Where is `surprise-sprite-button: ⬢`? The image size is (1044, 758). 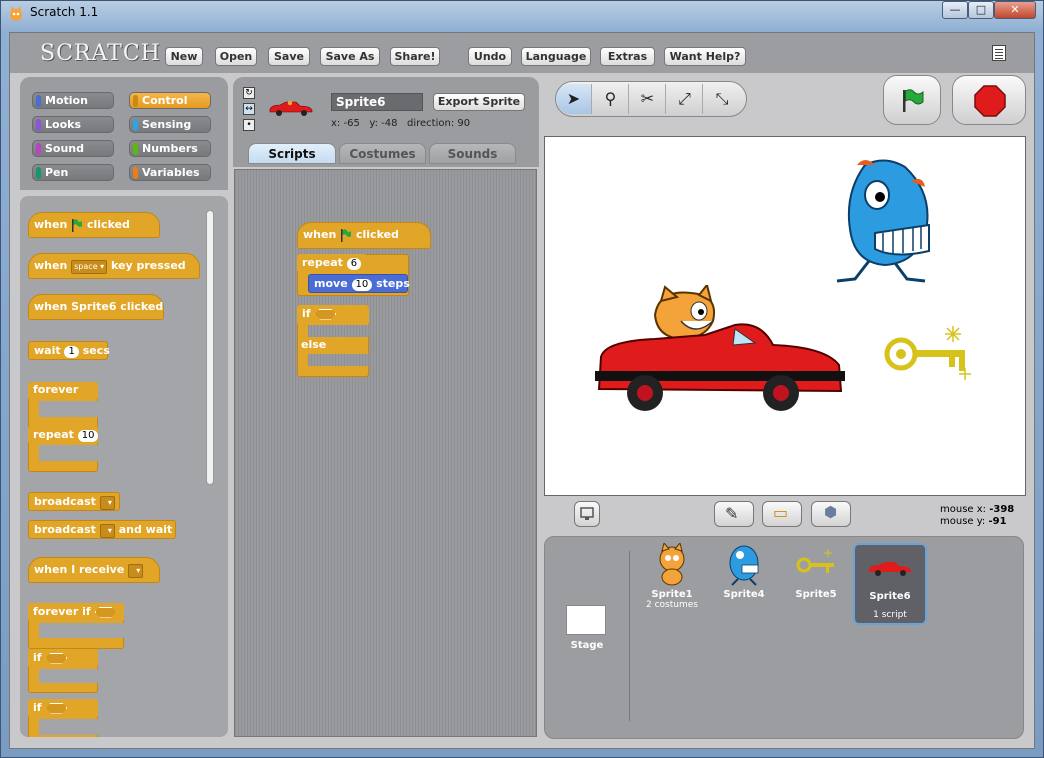
surprise-sprite-button: ⬢ is located at coordinates (831, 514).